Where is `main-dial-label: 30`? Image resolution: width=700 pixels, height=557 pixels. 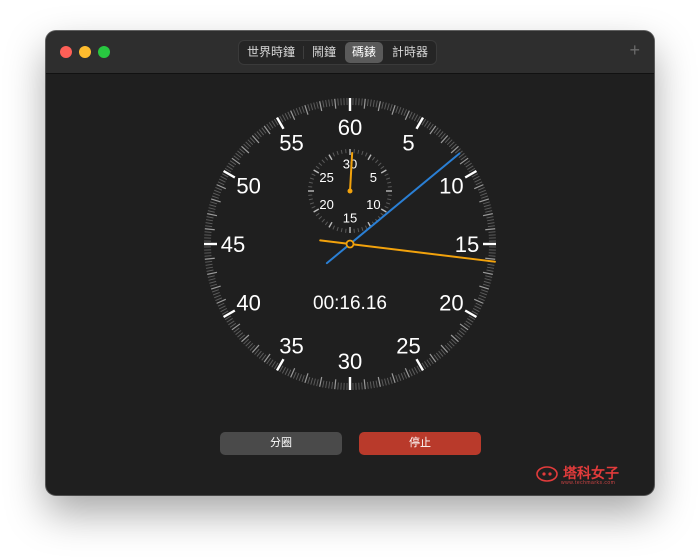 main-dial-label: 30 is located at coordinates (350, 361).